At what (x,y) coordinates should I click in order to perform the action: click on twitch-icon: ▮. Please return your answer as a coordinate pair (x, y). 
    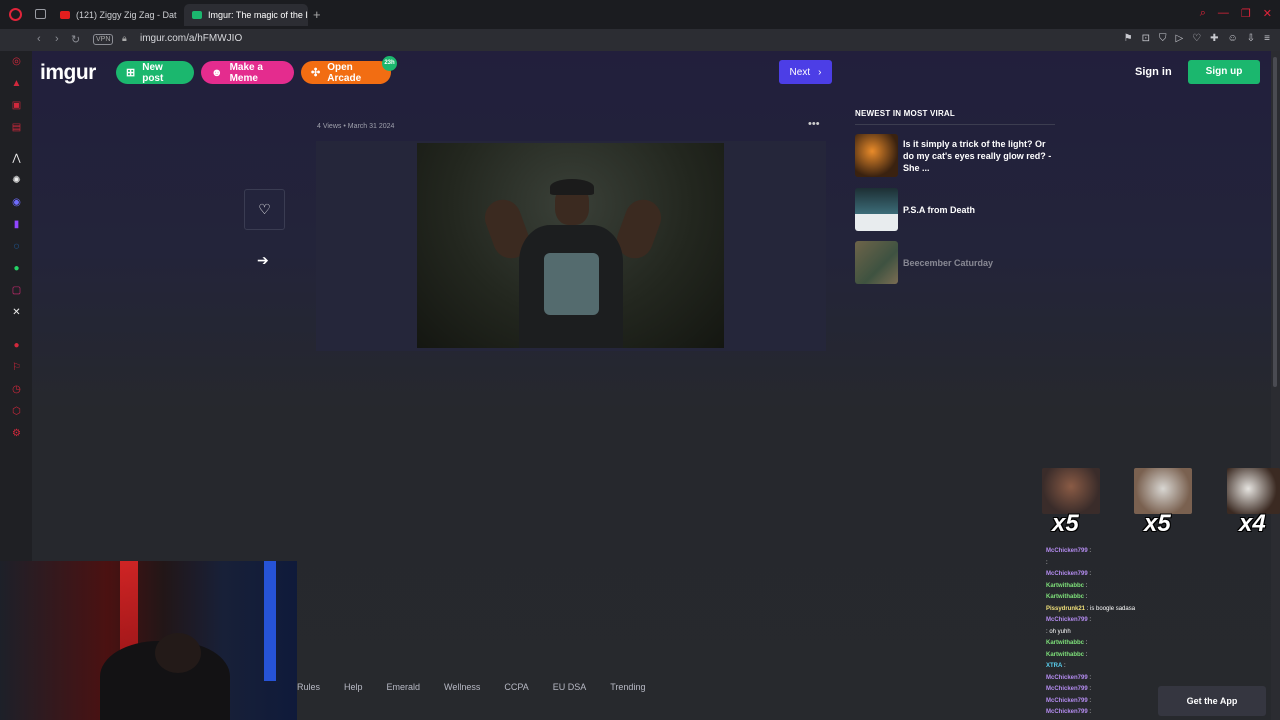
    Looking at the image, I should click on (16, 224).